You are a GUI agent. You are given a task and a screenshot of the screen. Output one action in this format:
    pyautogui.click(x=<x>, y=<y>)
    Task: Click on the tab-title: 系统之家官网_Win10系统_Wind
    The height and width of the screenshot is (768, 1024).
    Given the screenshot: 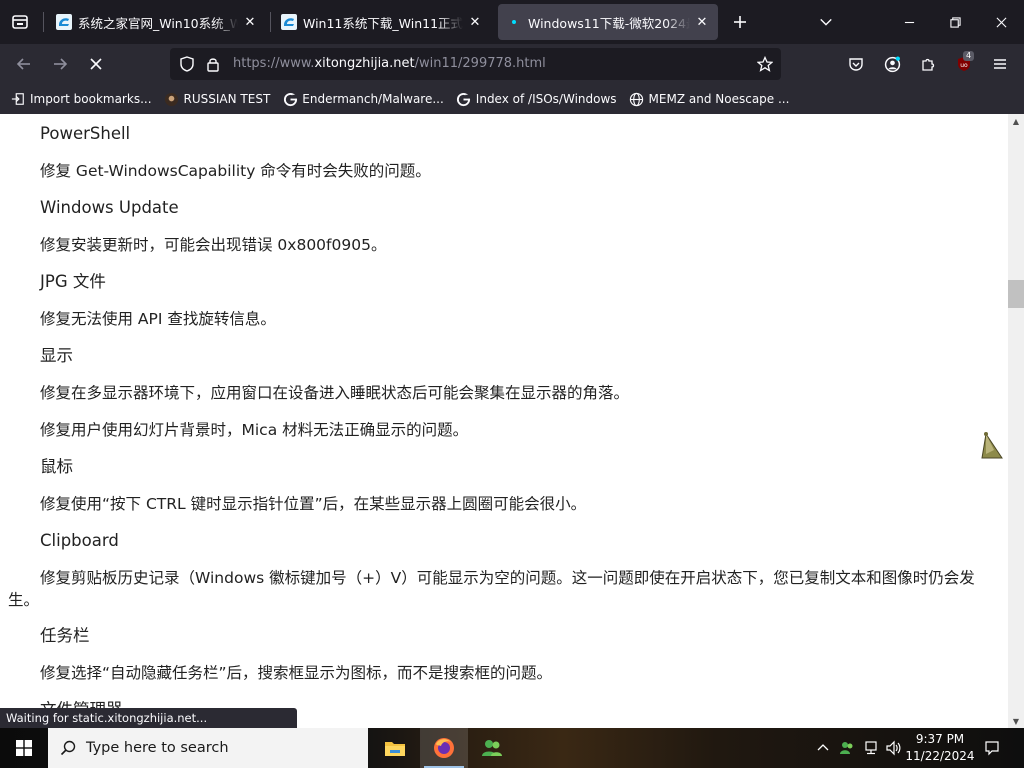 What is the action you would take?
    pyautogui.click(x=158, y=23)
    